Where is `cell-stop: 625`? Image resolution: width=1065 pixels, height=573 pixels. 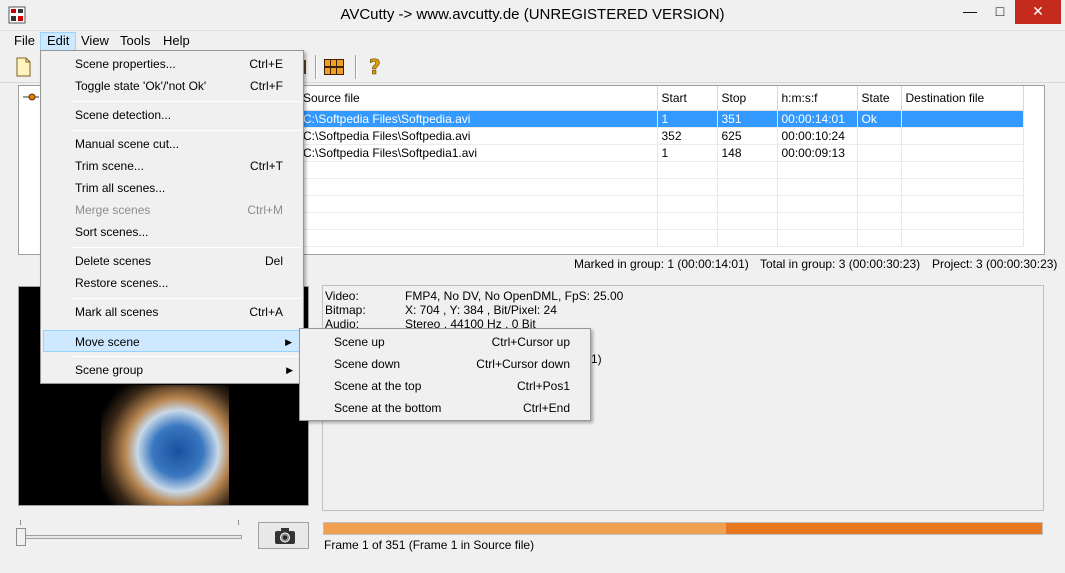
cell-stop: 625 is located at coordinates (747, 136).